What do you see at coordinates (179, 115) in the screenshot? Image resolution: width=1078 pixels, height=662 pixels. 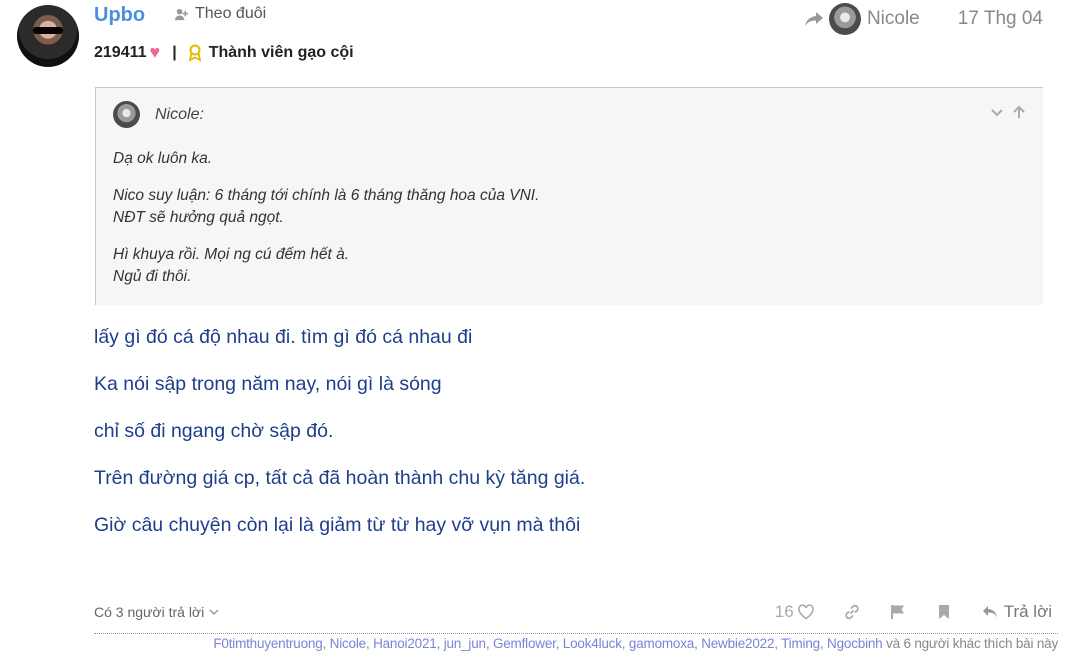 I see `quote-author: Nicole:` at bounding box center [179, 115].